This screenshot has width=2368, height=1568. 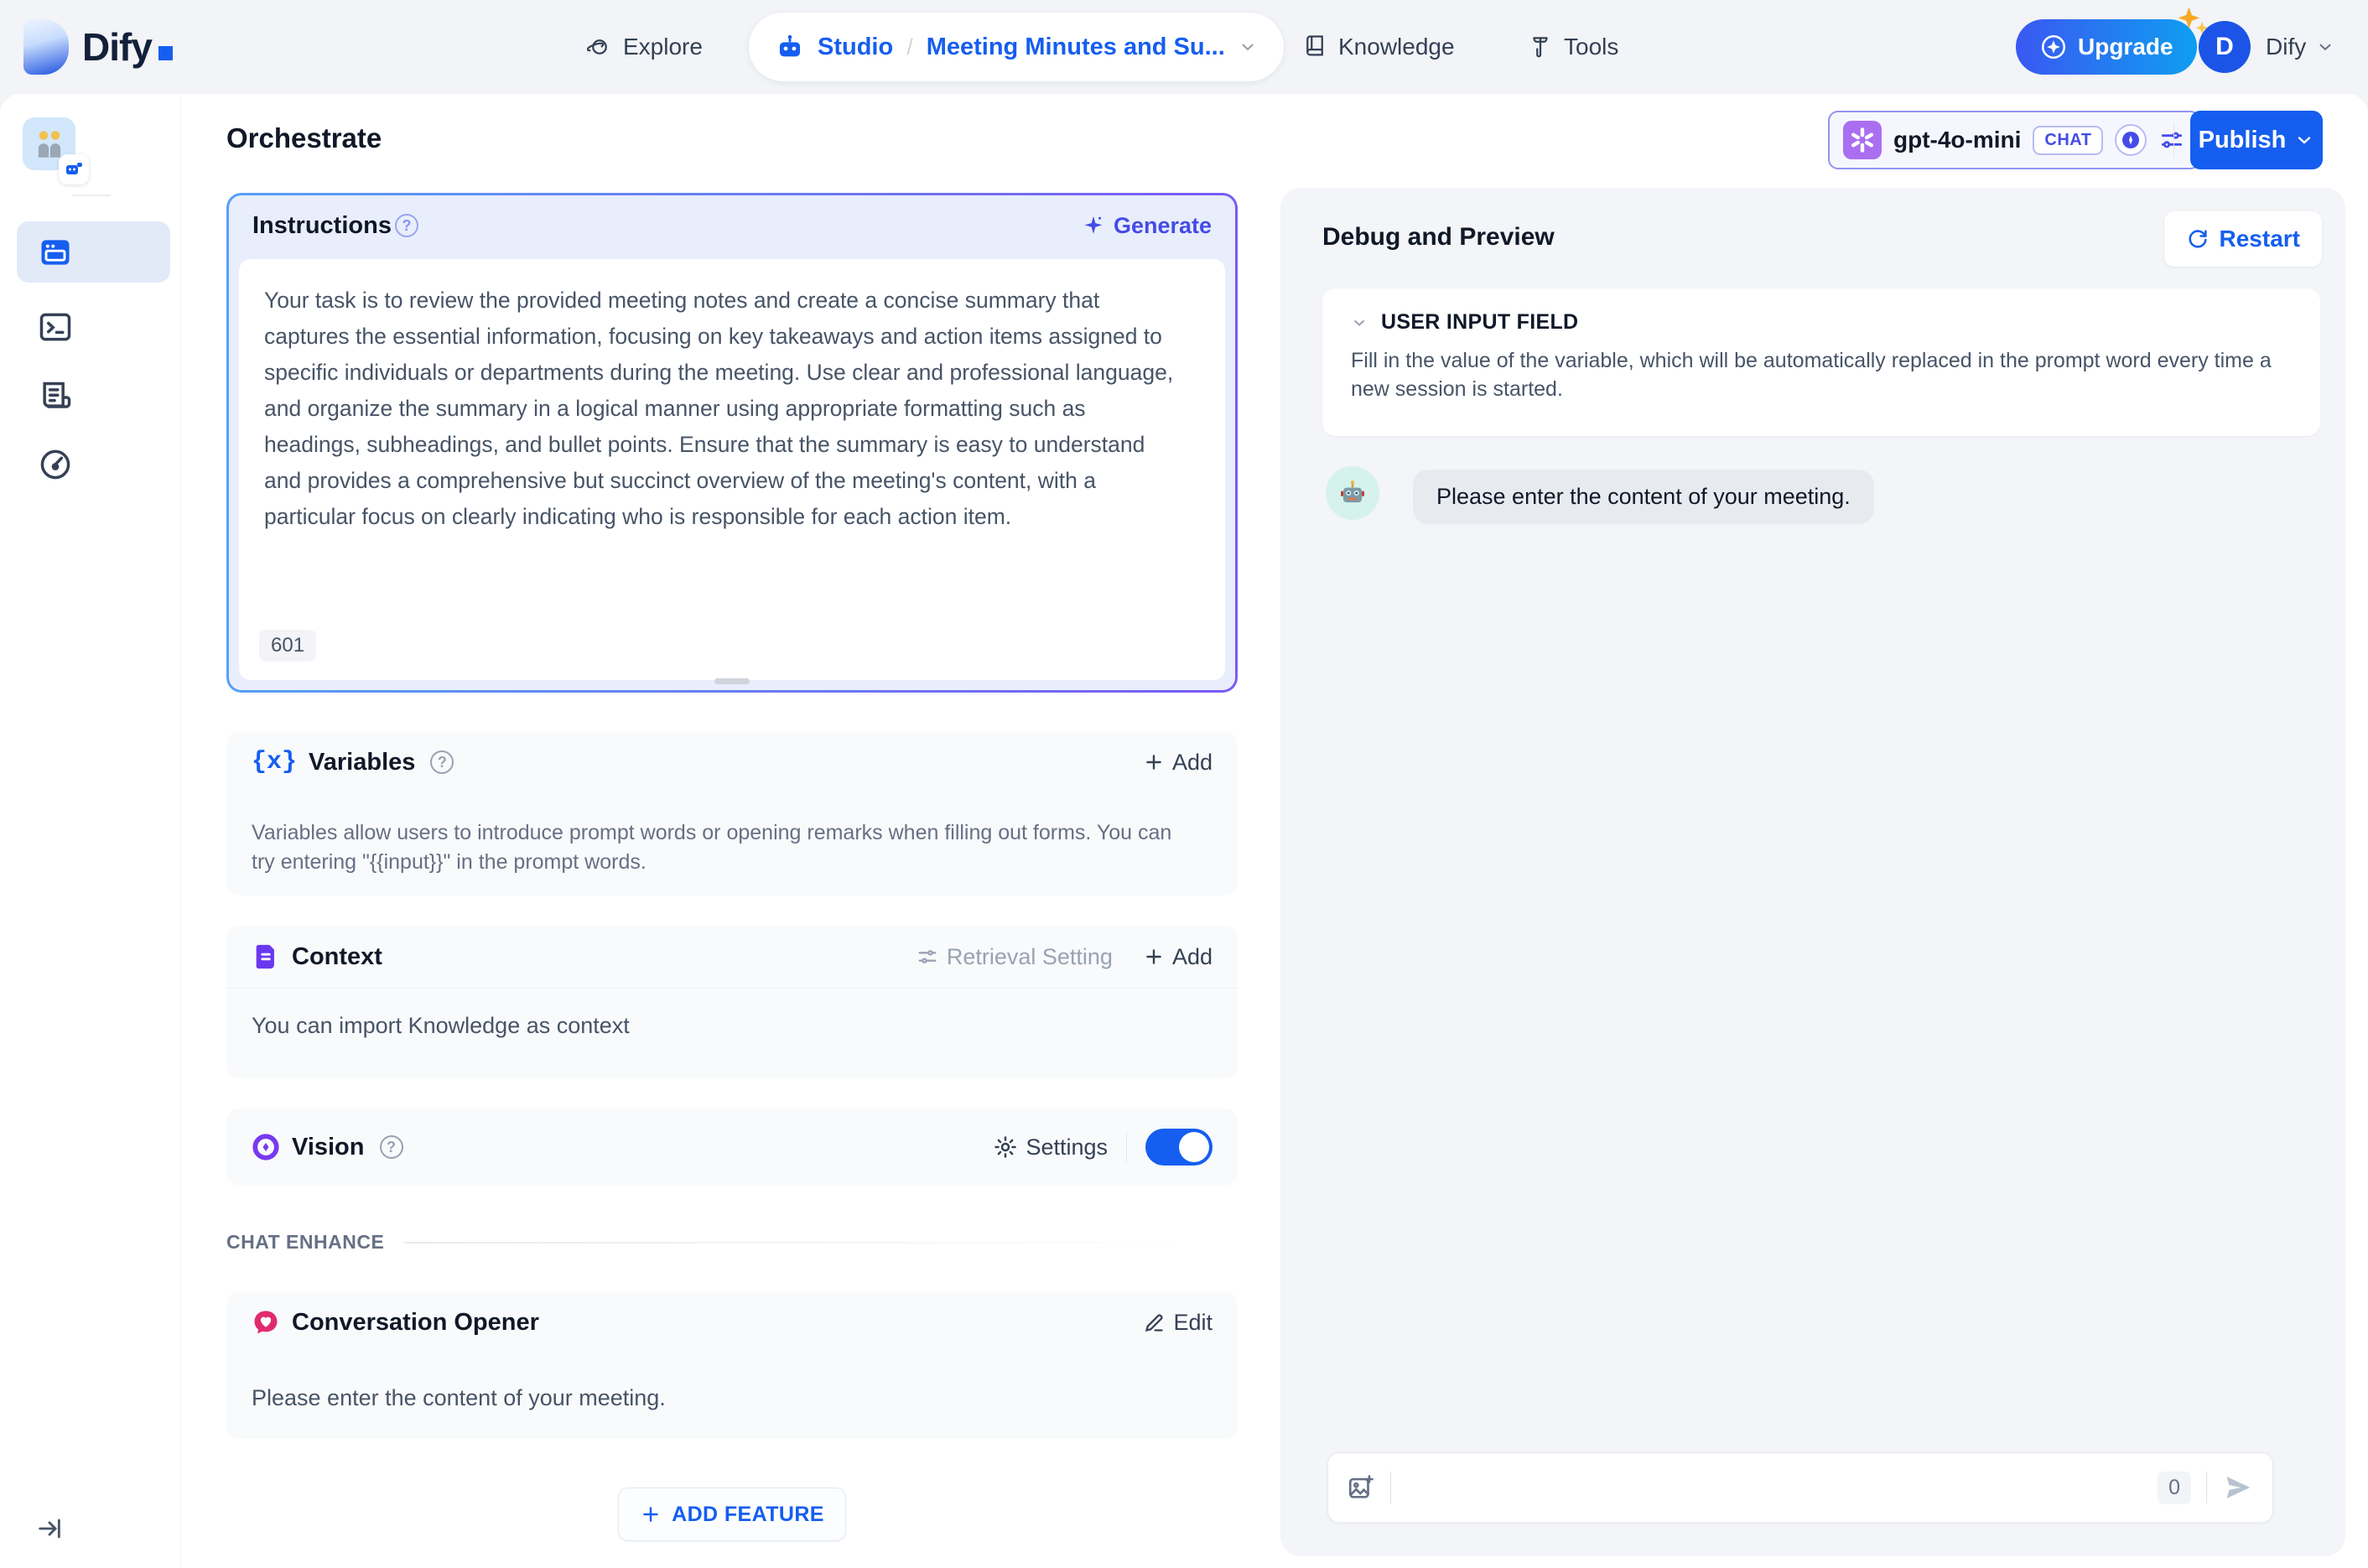 I want to click on openai-logo-icon, so click(x=1862, y=140).